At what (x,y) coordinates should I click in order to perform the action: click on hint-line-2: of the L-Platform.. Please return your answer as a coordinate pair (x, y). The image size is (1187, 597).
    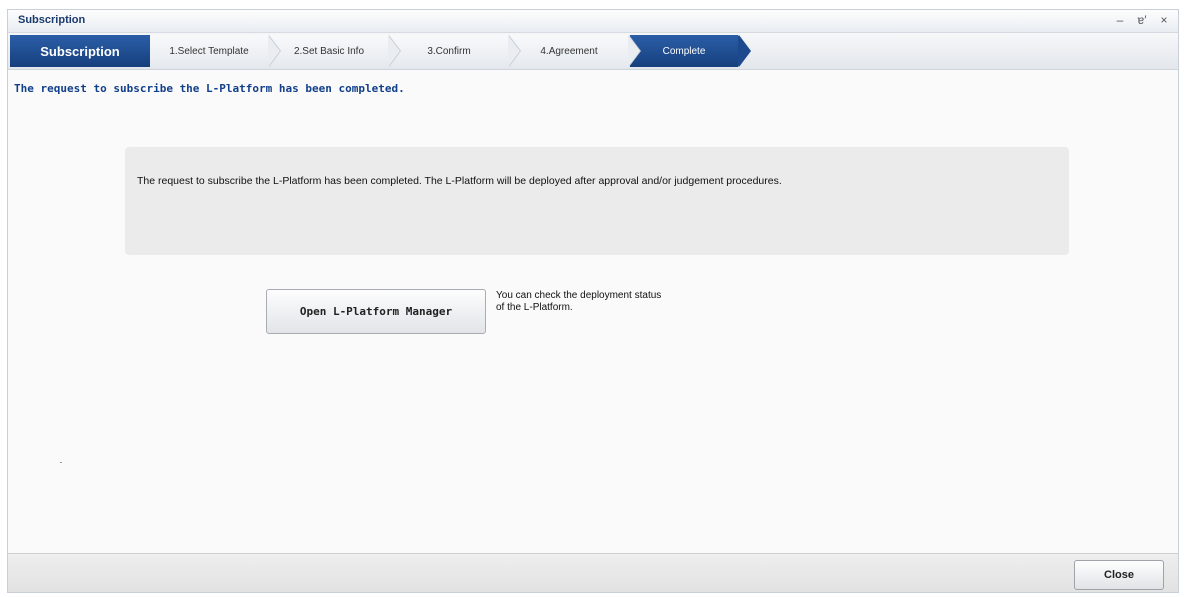
    Looking at the image, I should click on (534, 307).